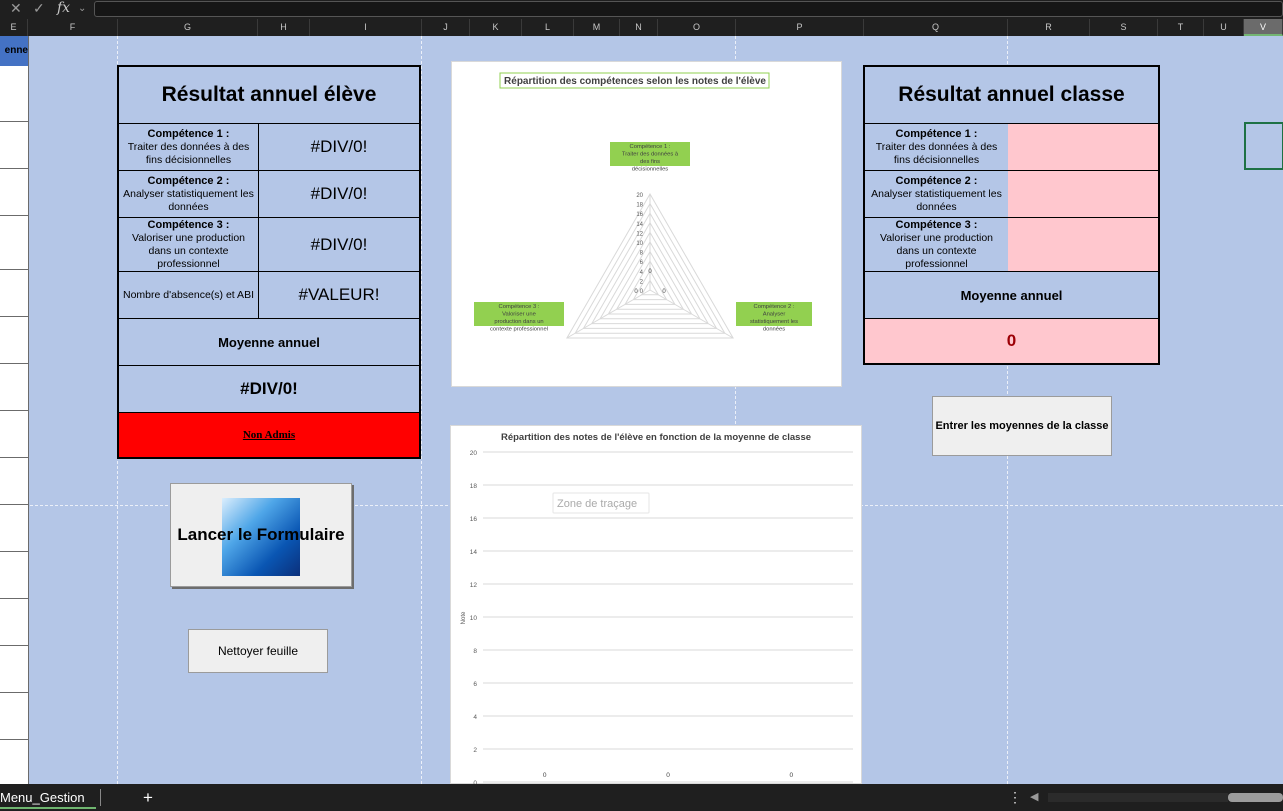 The image size is (1283, 811). I want to click on clean-sheet-button: Nettoyer feuille, so click(258, 651).